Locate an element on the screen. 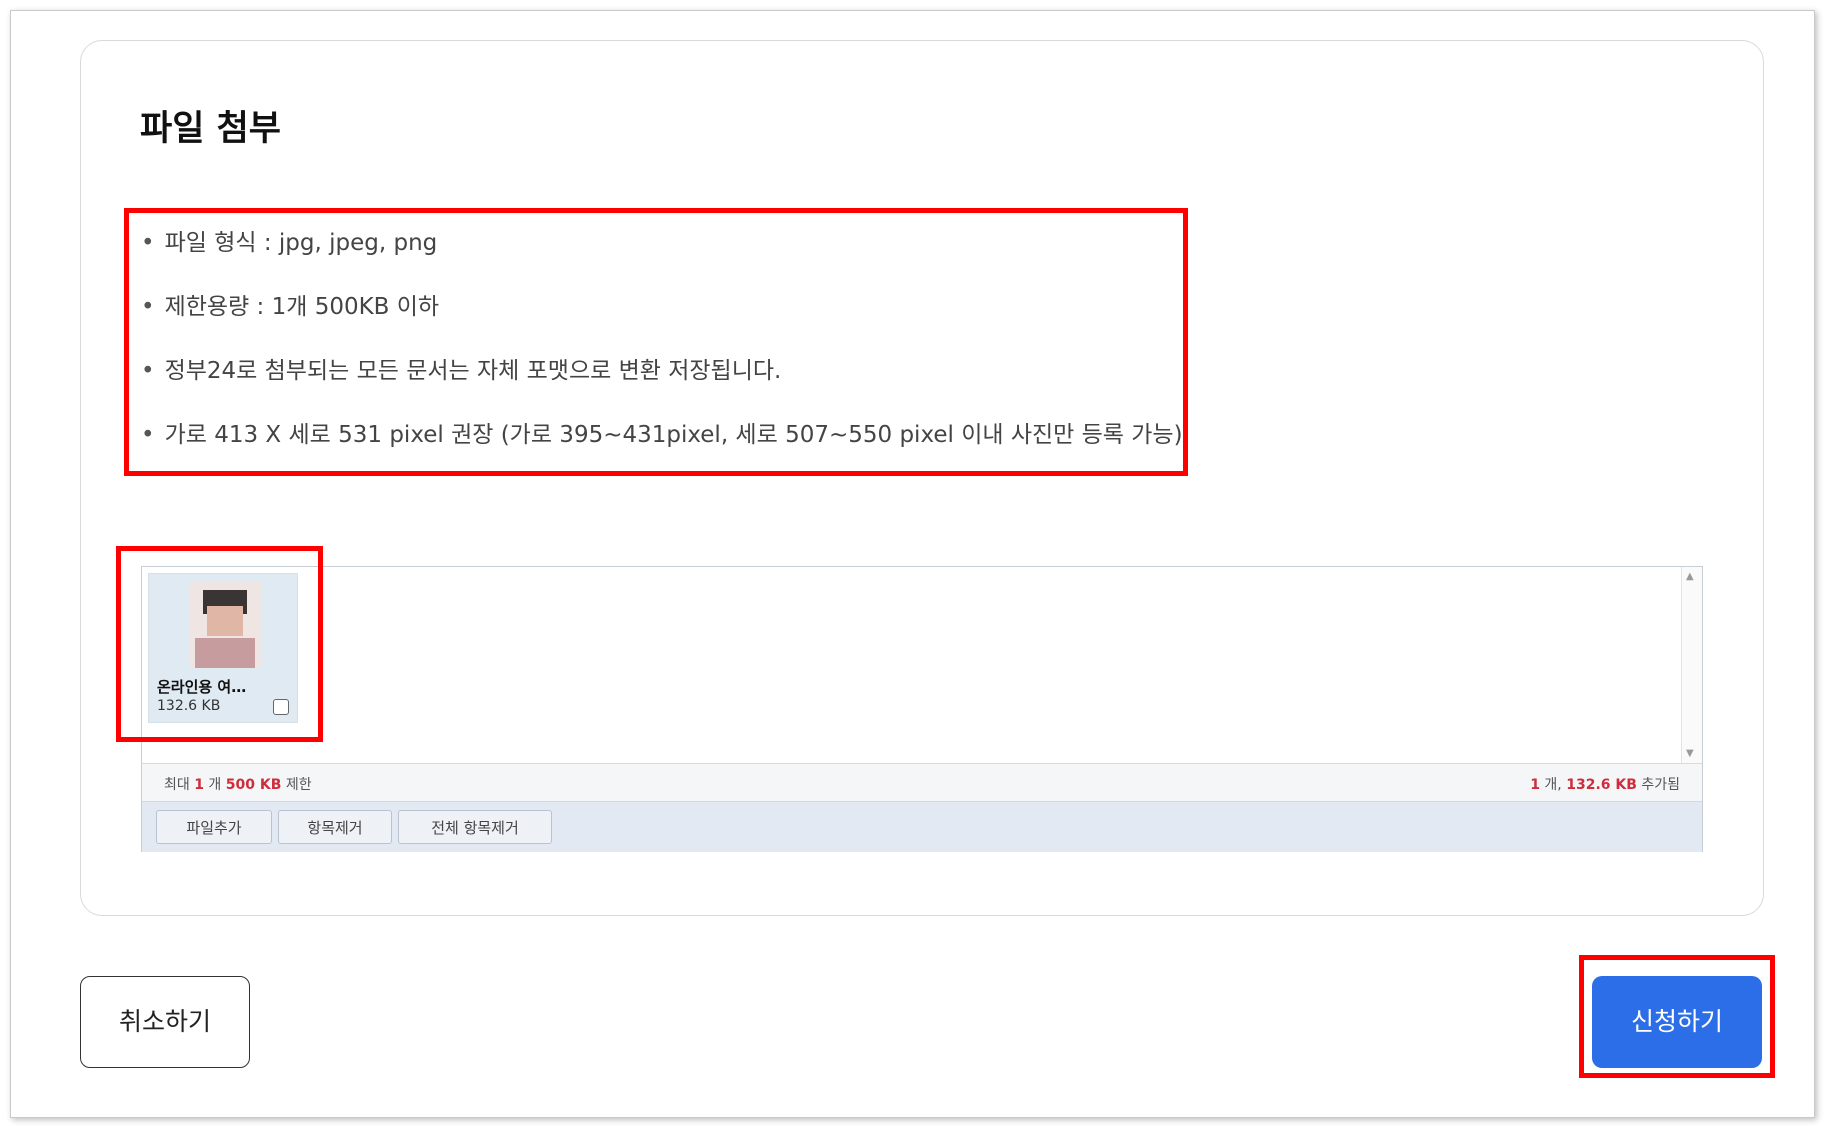 The width and height of the screenshot is (1824, 1126). remove-item-button: 항목제거 is located at coordinates (335, 827).